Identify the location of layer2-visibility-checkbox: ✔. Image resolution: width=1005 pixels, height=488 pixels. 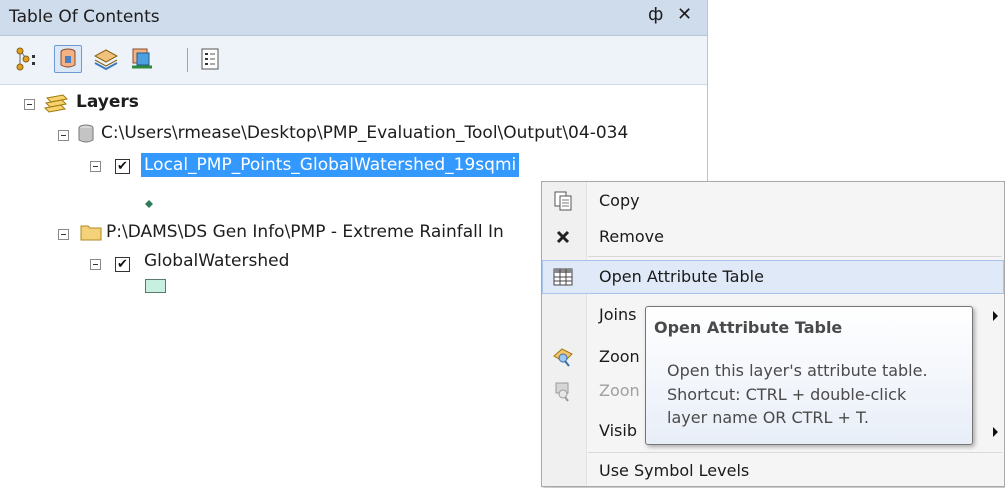
(122, 264).